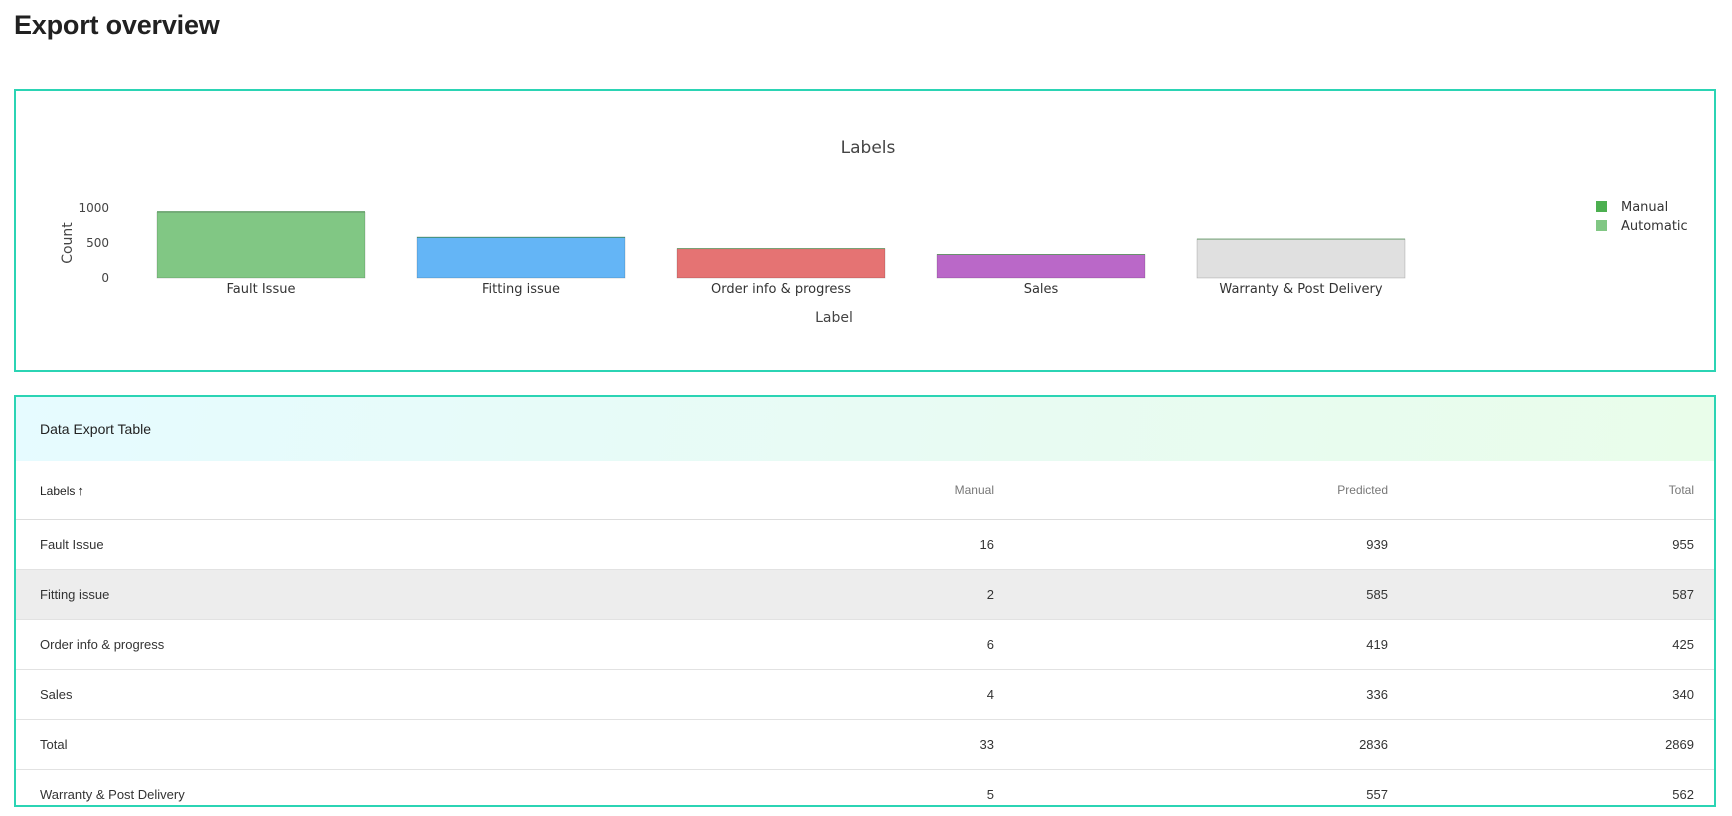 The image size is (1732, 816). What do you see at coordinates (1551, 644) in the screenshot?
I see `cell-total: 425` at bounding box center [1551, 644].